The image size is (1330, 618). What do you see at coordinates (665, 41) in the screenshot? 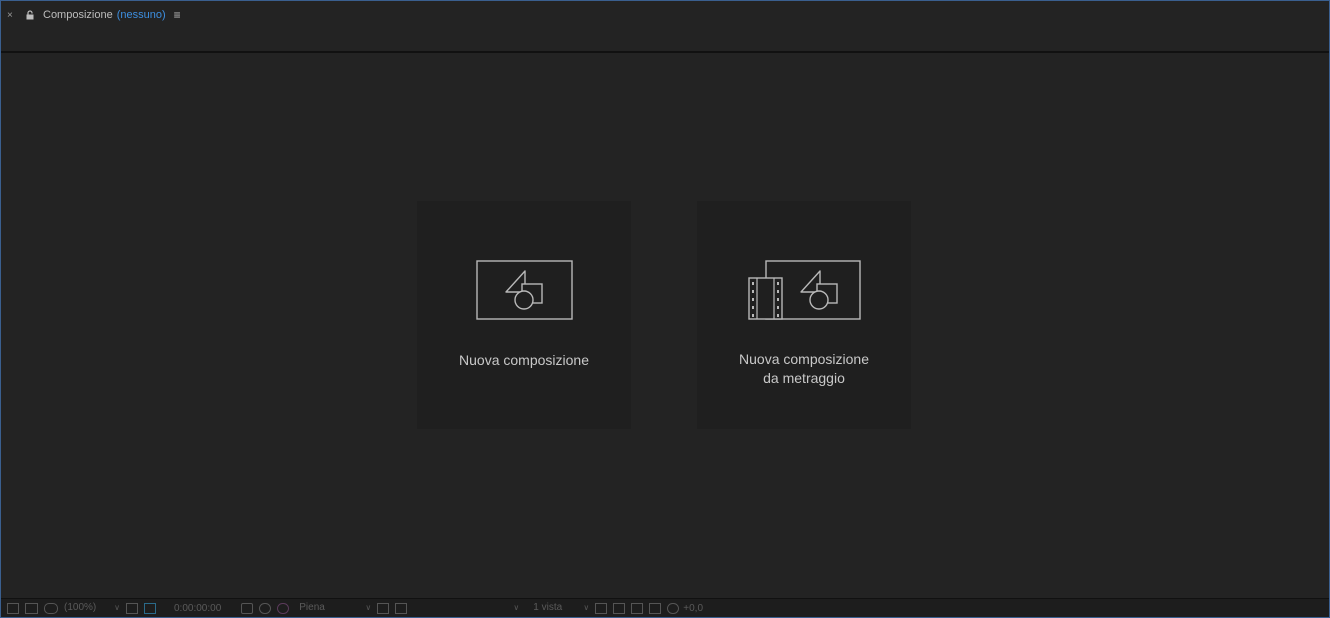
I see `panel-sub-toolbar` at bounding box center [665, 41].